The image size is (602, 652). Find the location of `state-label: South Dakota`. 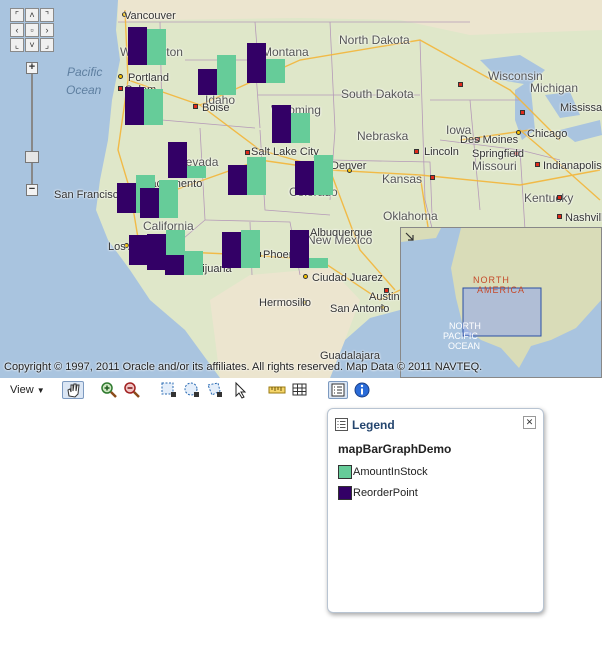

state-label: South Dakota is located at coordinates (377, 94).